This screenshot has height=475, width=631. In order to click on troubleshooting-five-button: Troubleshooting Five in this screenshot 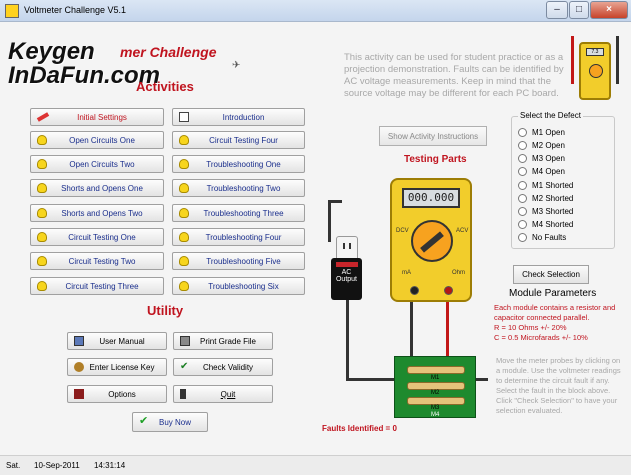, I will do `click(238, 261)`.